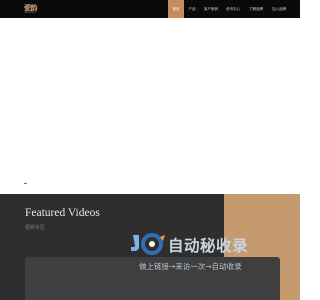  I want to click on logo-mark: 瓷韵, so click(31, 7).